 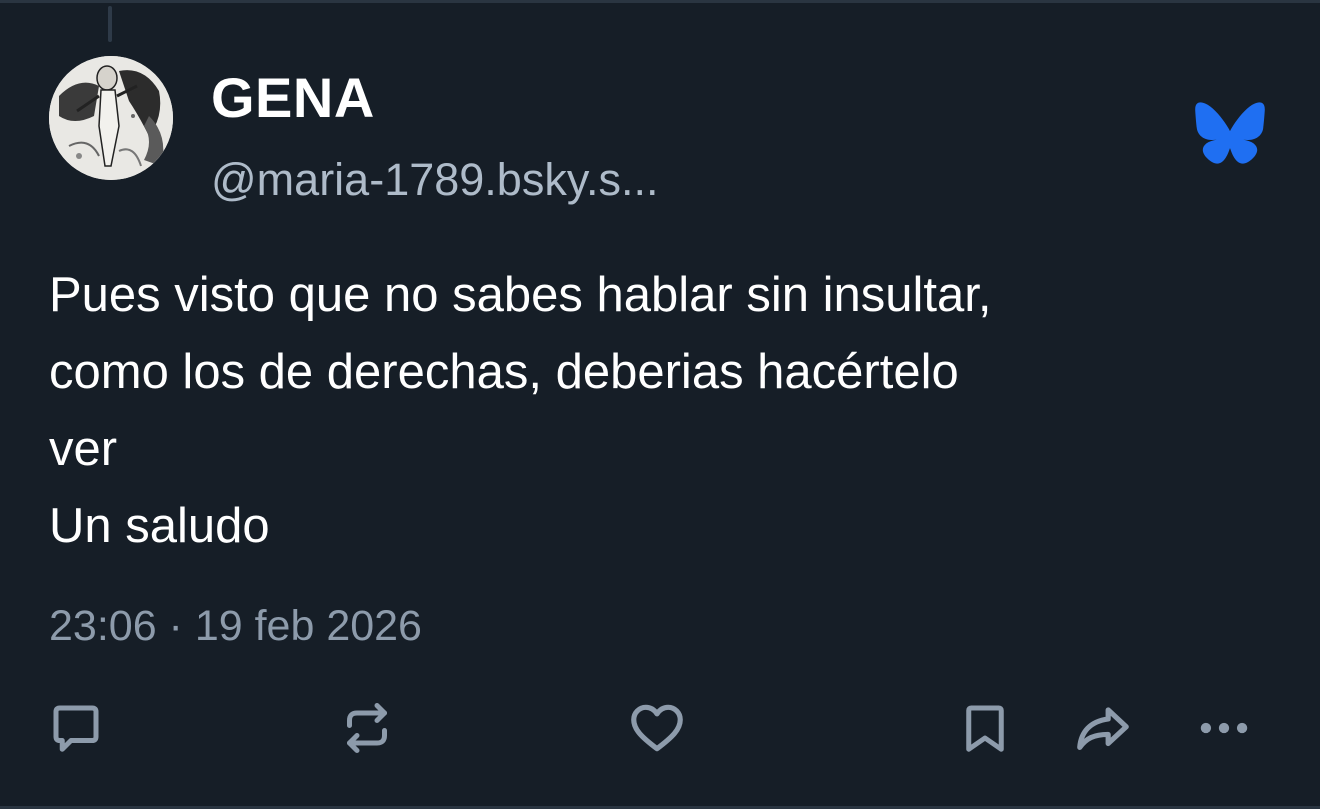 What do you see at coordinates (293, 98) in the screenshot?
I see `author-name: GENA` at bounding box center [293, 98].